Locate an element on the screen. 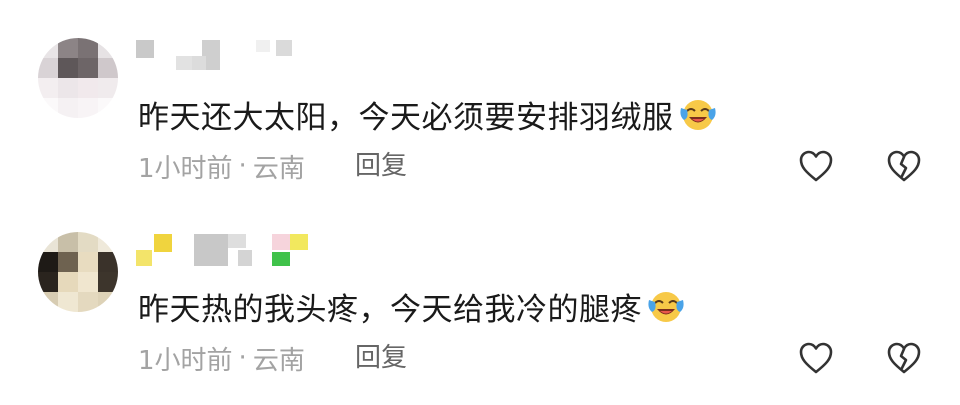  comment-text: 昨天还大太阳，今天必须要安排羽绒服 is located at coordinates (428, 114).